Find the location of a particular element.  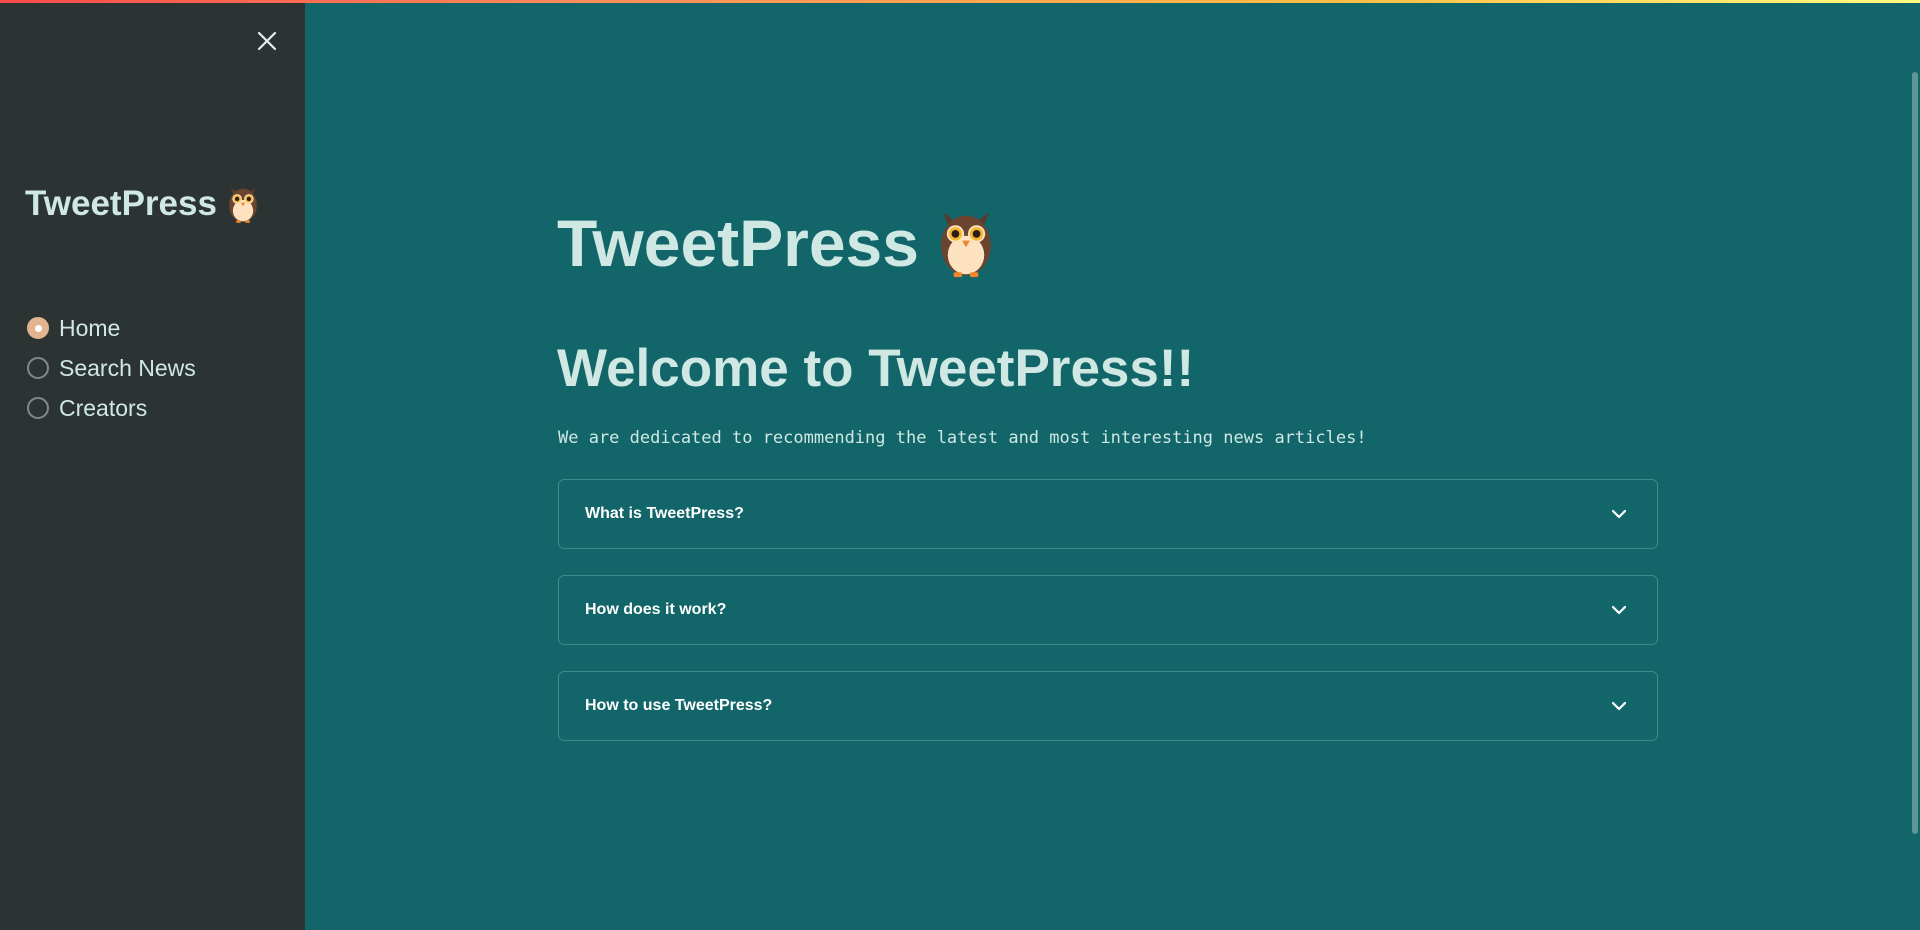

page-title-text: TweetPress is located at coordinates (738, 243).